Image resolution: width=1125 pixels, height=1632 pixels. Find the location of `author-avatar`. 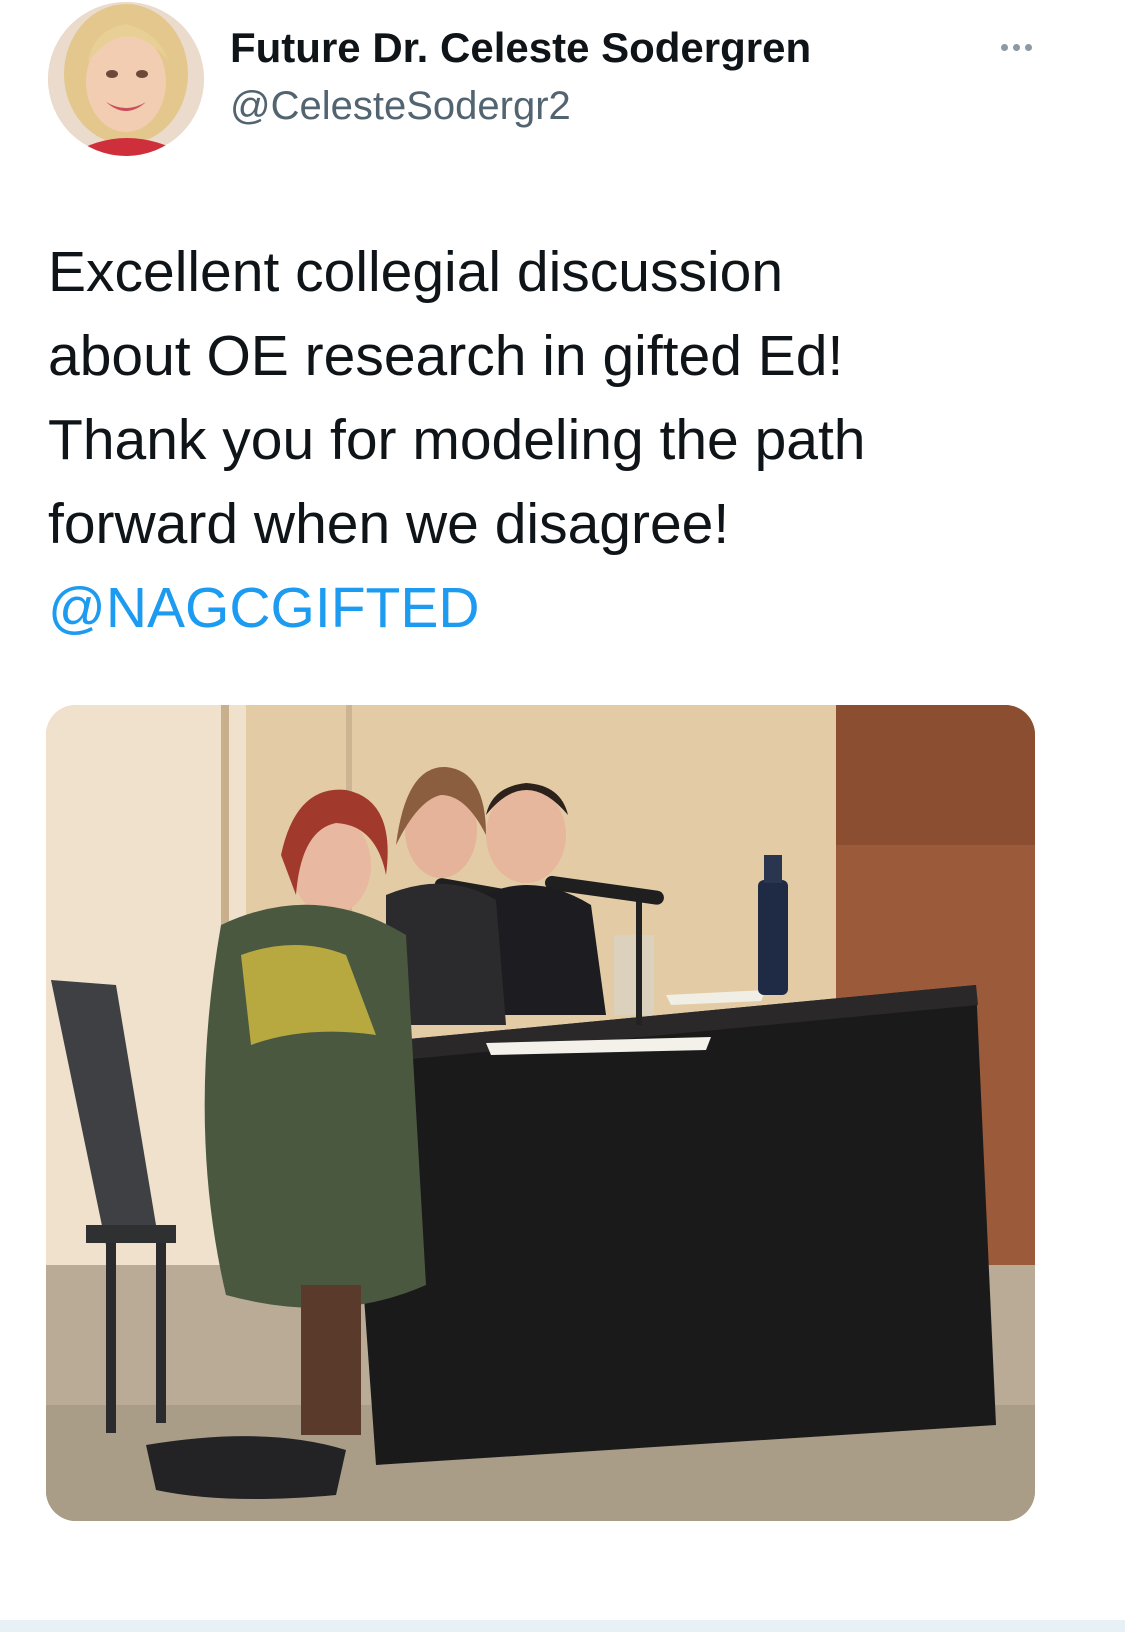

author-avatar is located at coordinates (126, 79).